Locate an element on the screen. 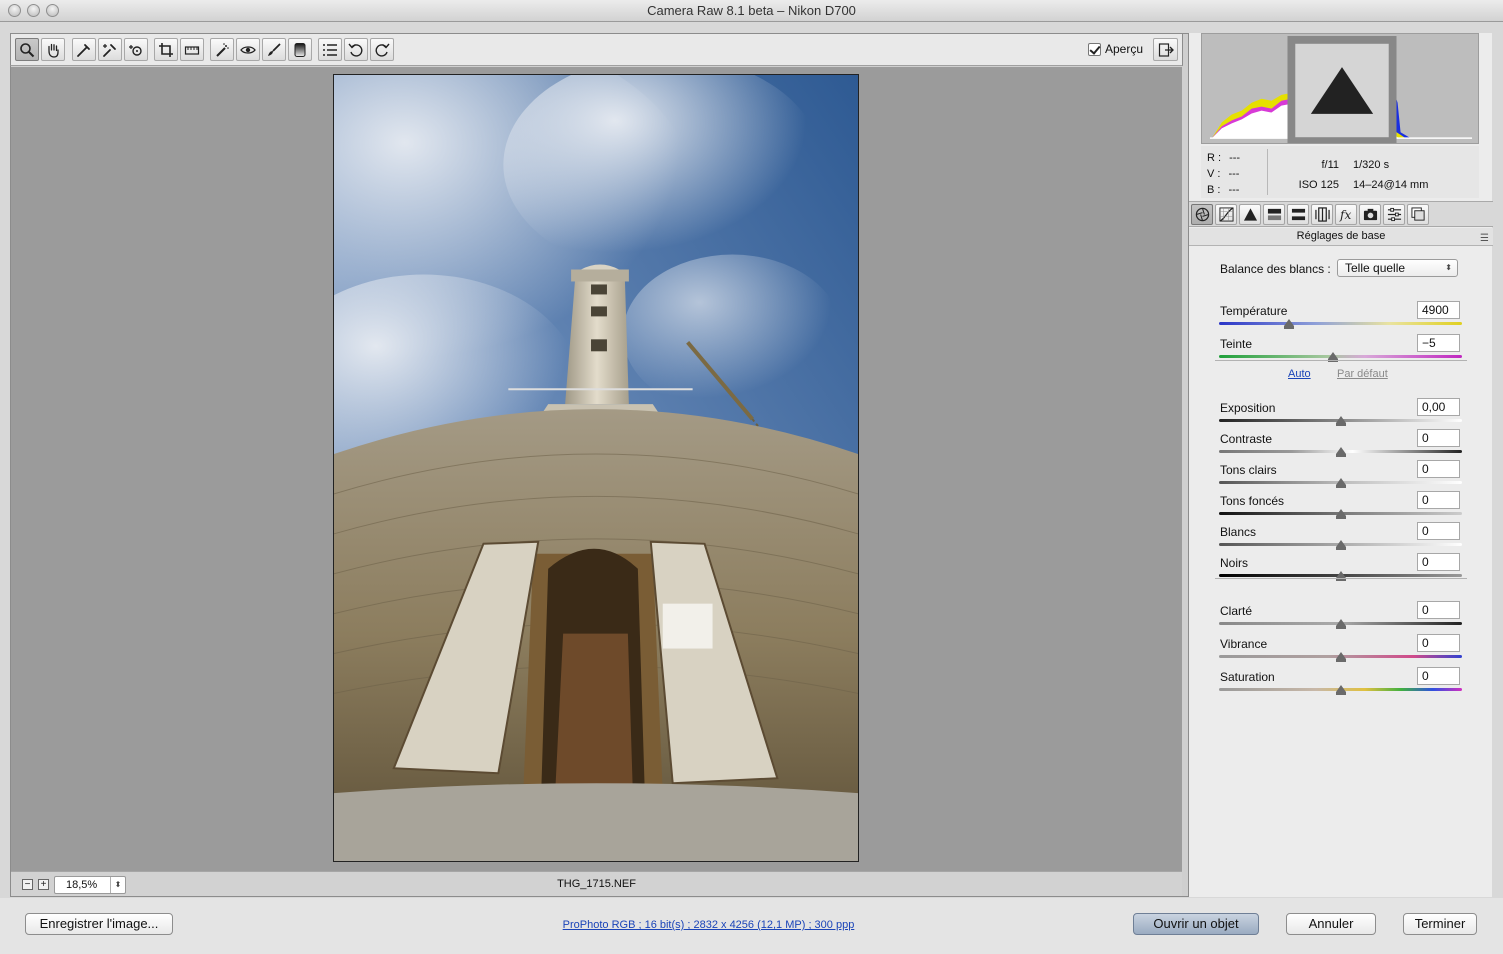 Image resolution: width=1503 pixels, height=954 pixels. split-toning-icon is located at coordinates (1298, 214).